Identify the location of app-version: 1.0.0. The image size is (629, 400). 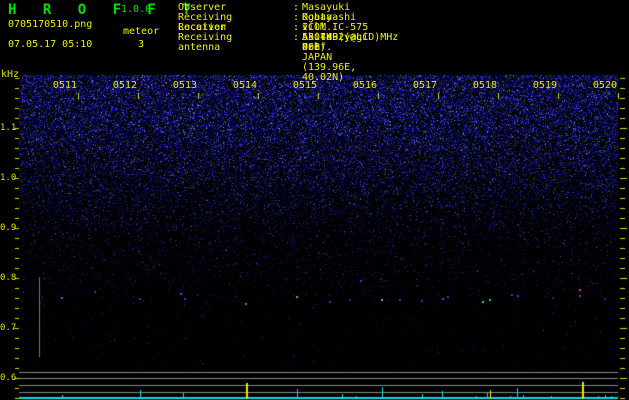
(136, 9).